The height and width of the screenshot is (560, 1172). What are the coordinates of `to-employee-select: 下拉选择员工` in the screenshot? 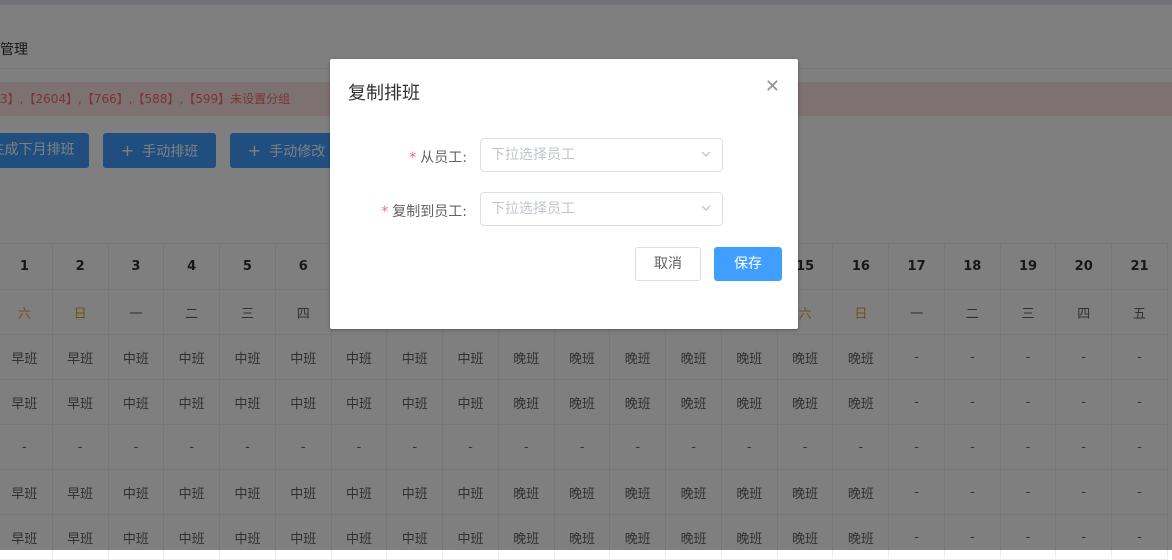 It's located at (601, 209).